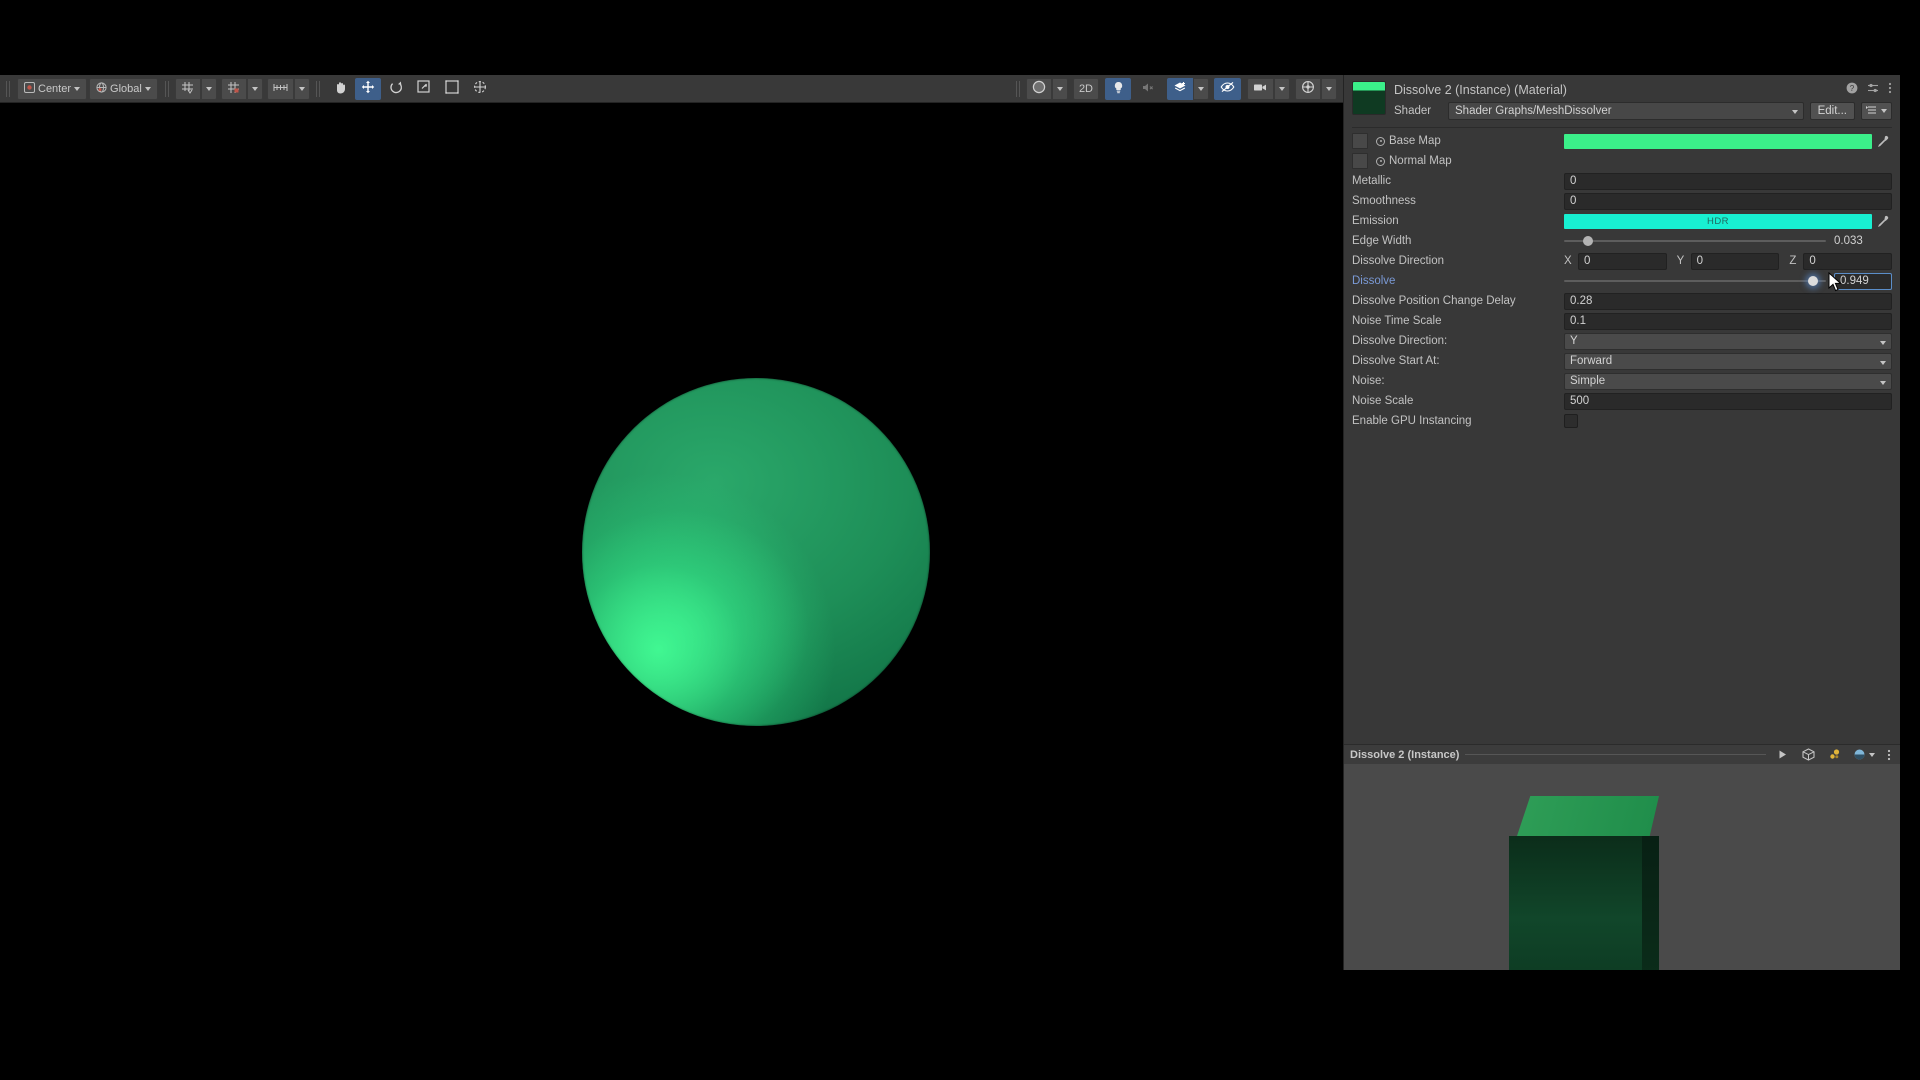 This screenshot has width=1920, height=1080. I want to click on snap-increment-dropdown, so click(301, 88).